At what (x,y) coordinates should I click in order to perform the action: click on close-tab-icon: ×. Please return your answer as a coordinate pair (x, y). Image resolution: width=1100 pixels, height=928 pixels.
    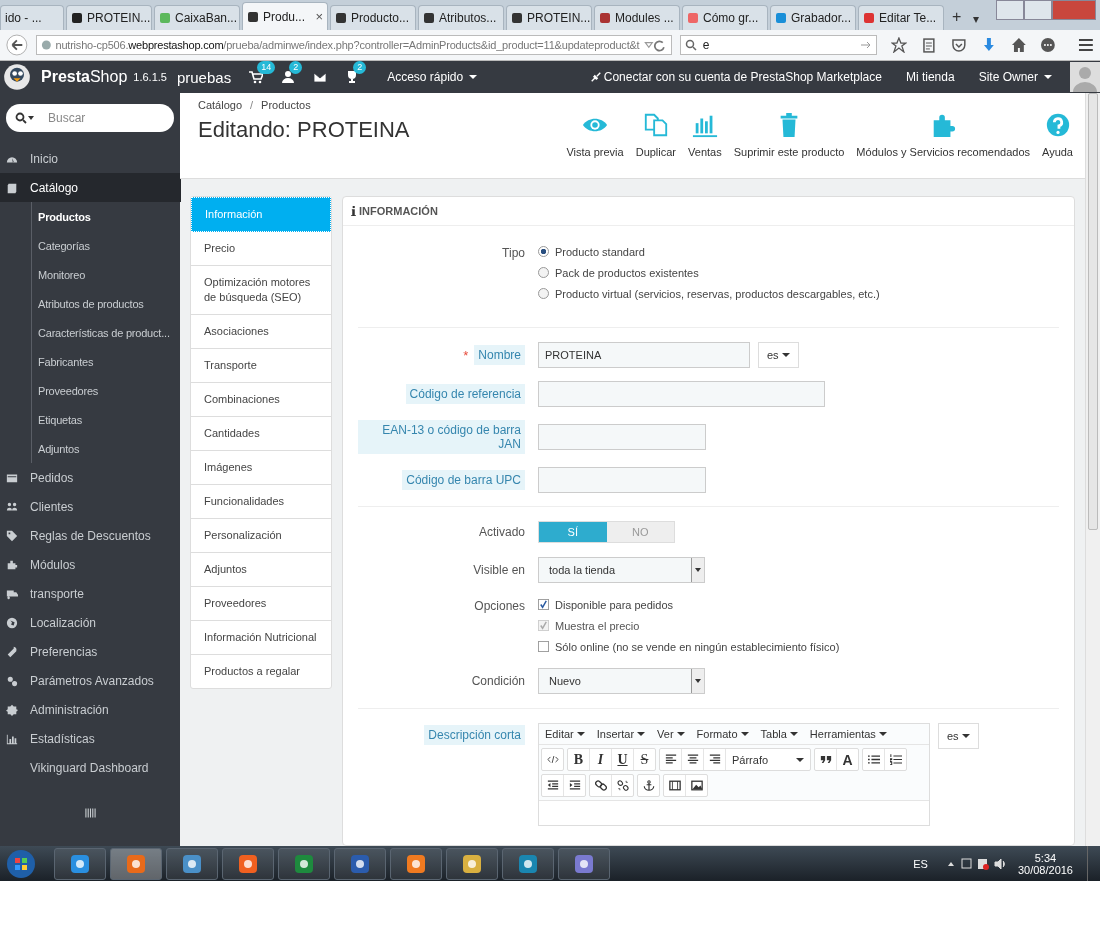
    Looking at the image, I should click on (319, 16).